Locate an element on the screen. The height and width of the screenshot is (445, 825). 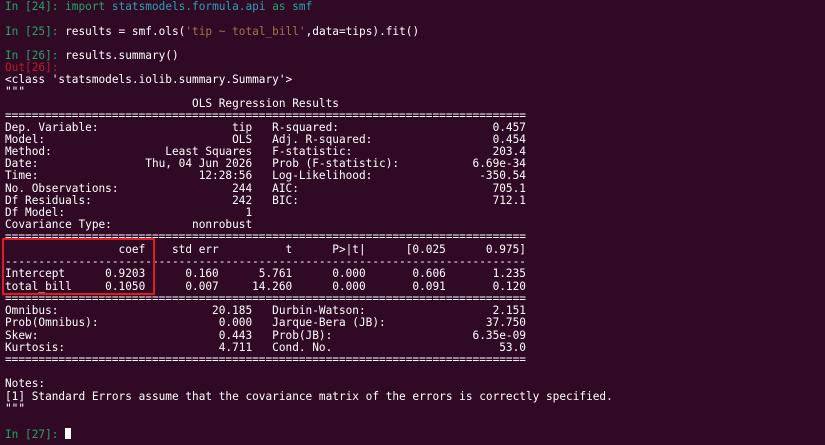
input-prompt: In [24]: is located at coordinates (35, 6).